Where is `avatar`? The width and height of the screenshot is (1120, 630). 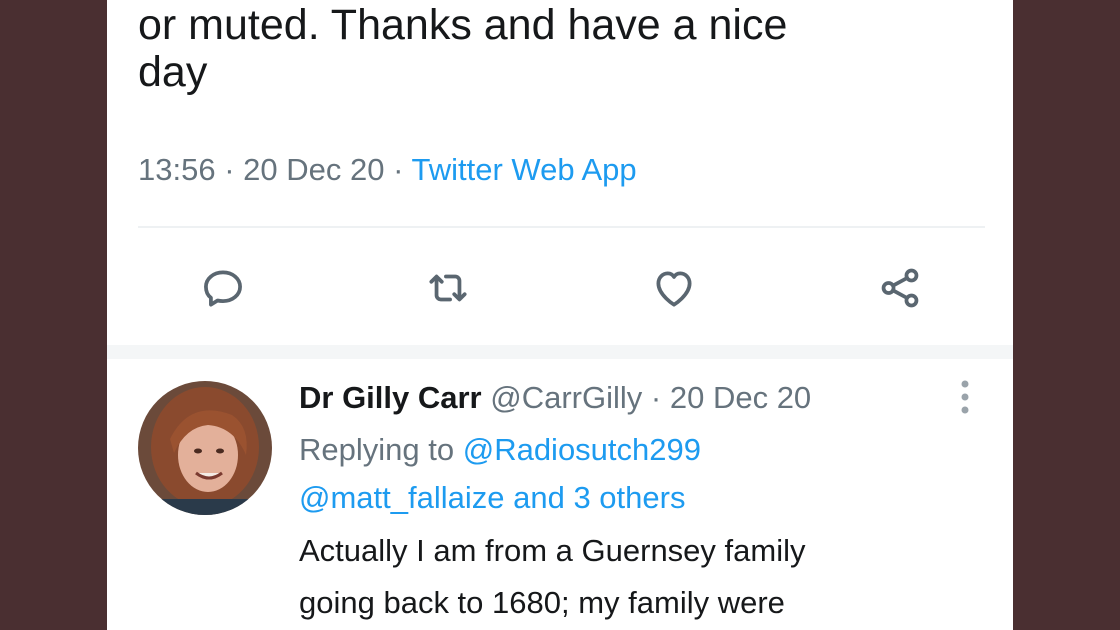 avatar is located at coordinates (205, 448).